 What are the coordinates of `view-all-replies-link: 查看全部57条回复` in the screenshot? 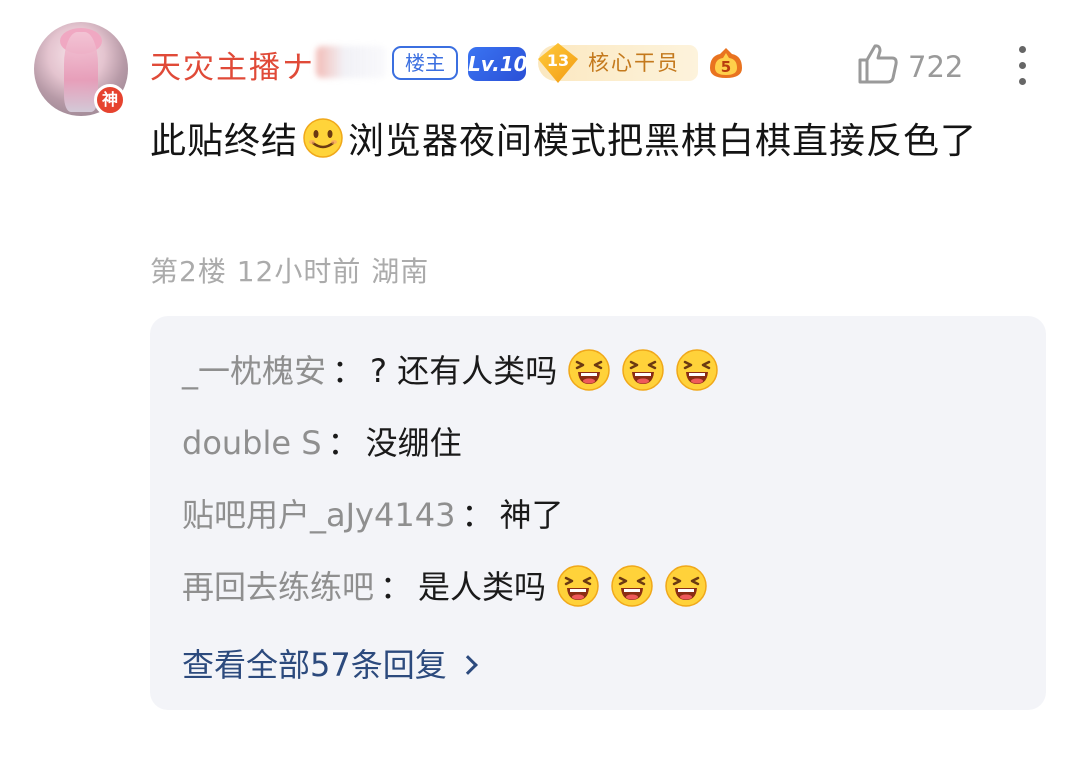 It's located at (330, 663).